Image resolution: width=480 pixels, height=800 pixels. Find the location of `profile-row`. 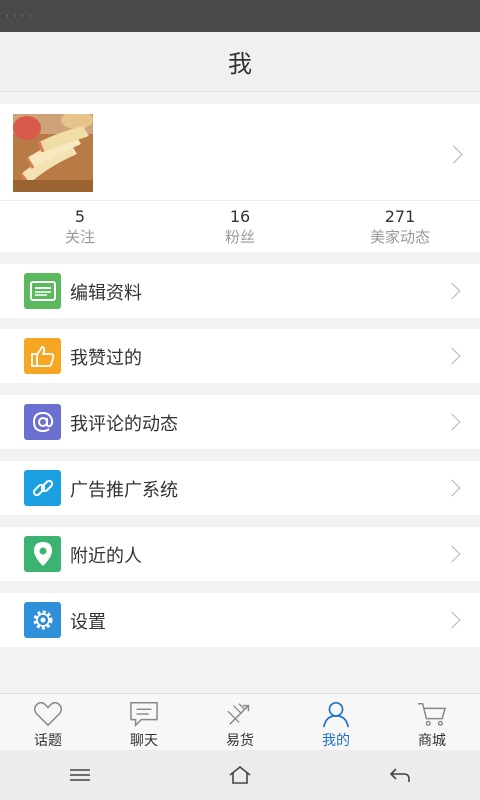

profile-row is located at coordinates (240, 152).